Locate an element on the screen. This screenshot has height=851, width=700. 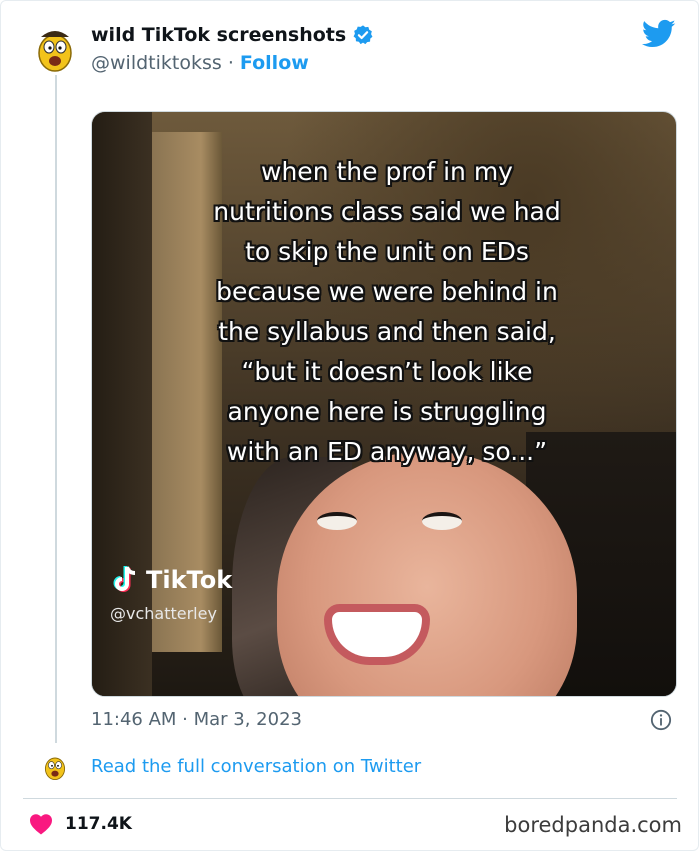
author-name: wild TikTok screenshots is located at coordinates (218, 35).